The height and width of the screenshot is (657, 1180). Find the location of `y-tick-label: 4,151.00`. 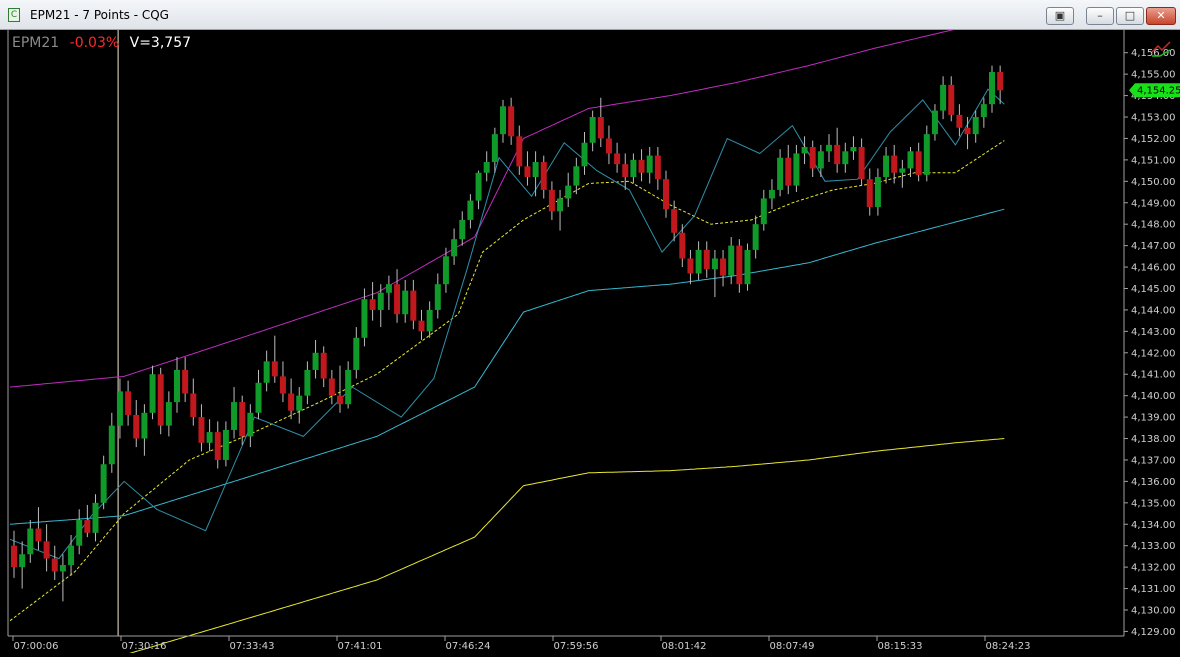

y-tick-label: 4,151.00 is located at coordinates (1153, 160).